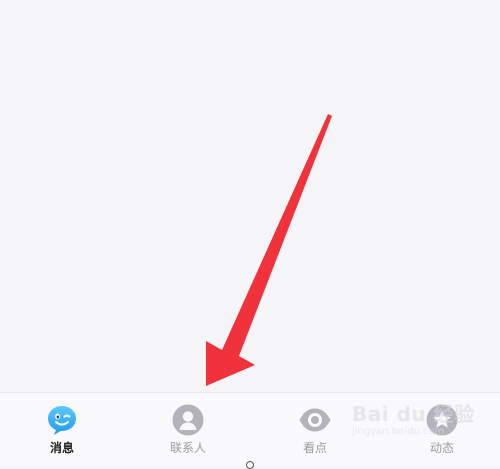 This screenshot has height=469, width=500. What do you see at coordinates (61, 448) in the screenshot?
I see `tab-label-messages: 消息` at bounding box center [61, 448].